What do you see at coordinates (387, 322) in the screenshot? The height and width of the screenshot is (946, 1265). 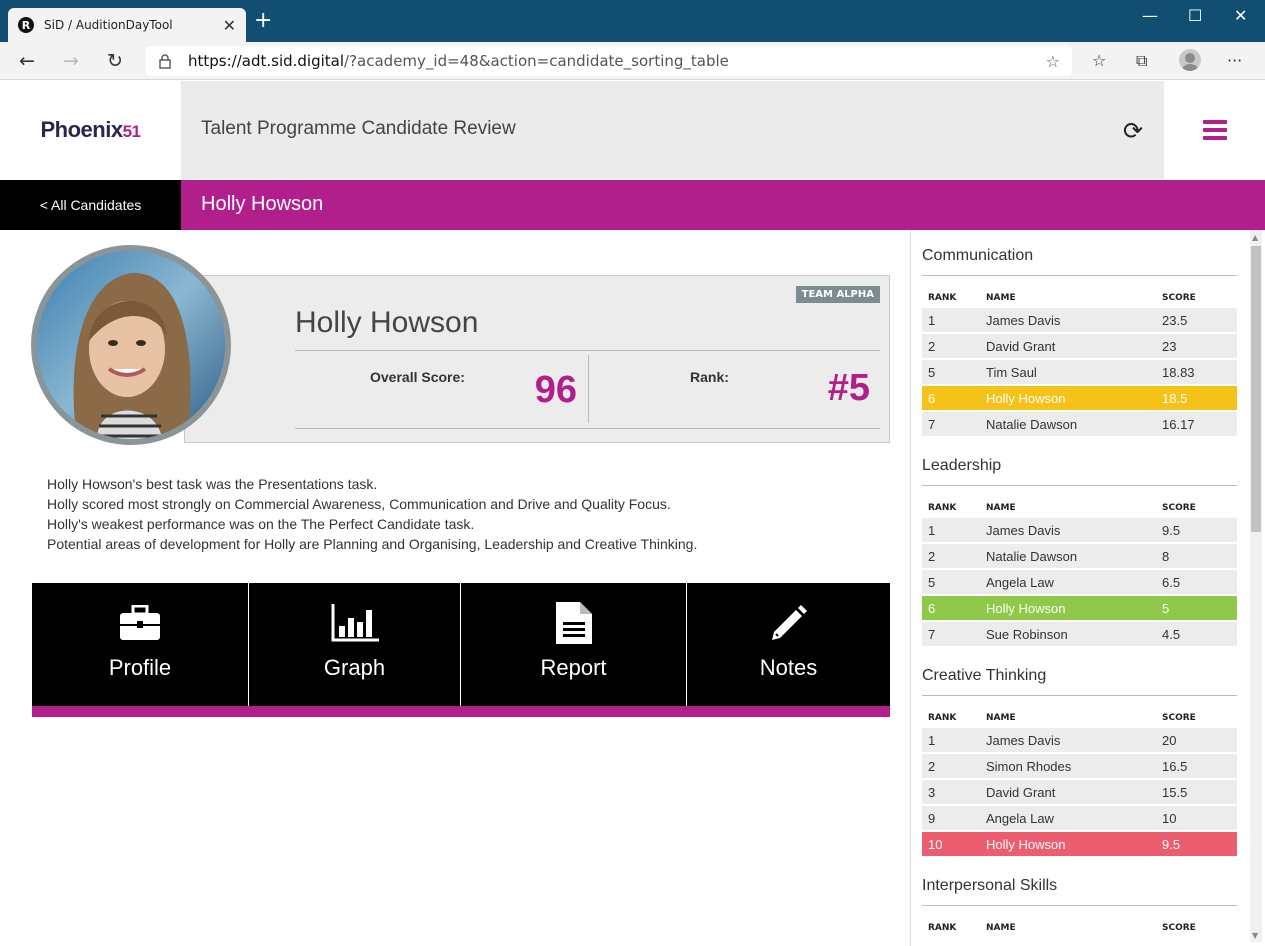 I see `candidate-name: Holly Howson` at bounding box center [387, 322].